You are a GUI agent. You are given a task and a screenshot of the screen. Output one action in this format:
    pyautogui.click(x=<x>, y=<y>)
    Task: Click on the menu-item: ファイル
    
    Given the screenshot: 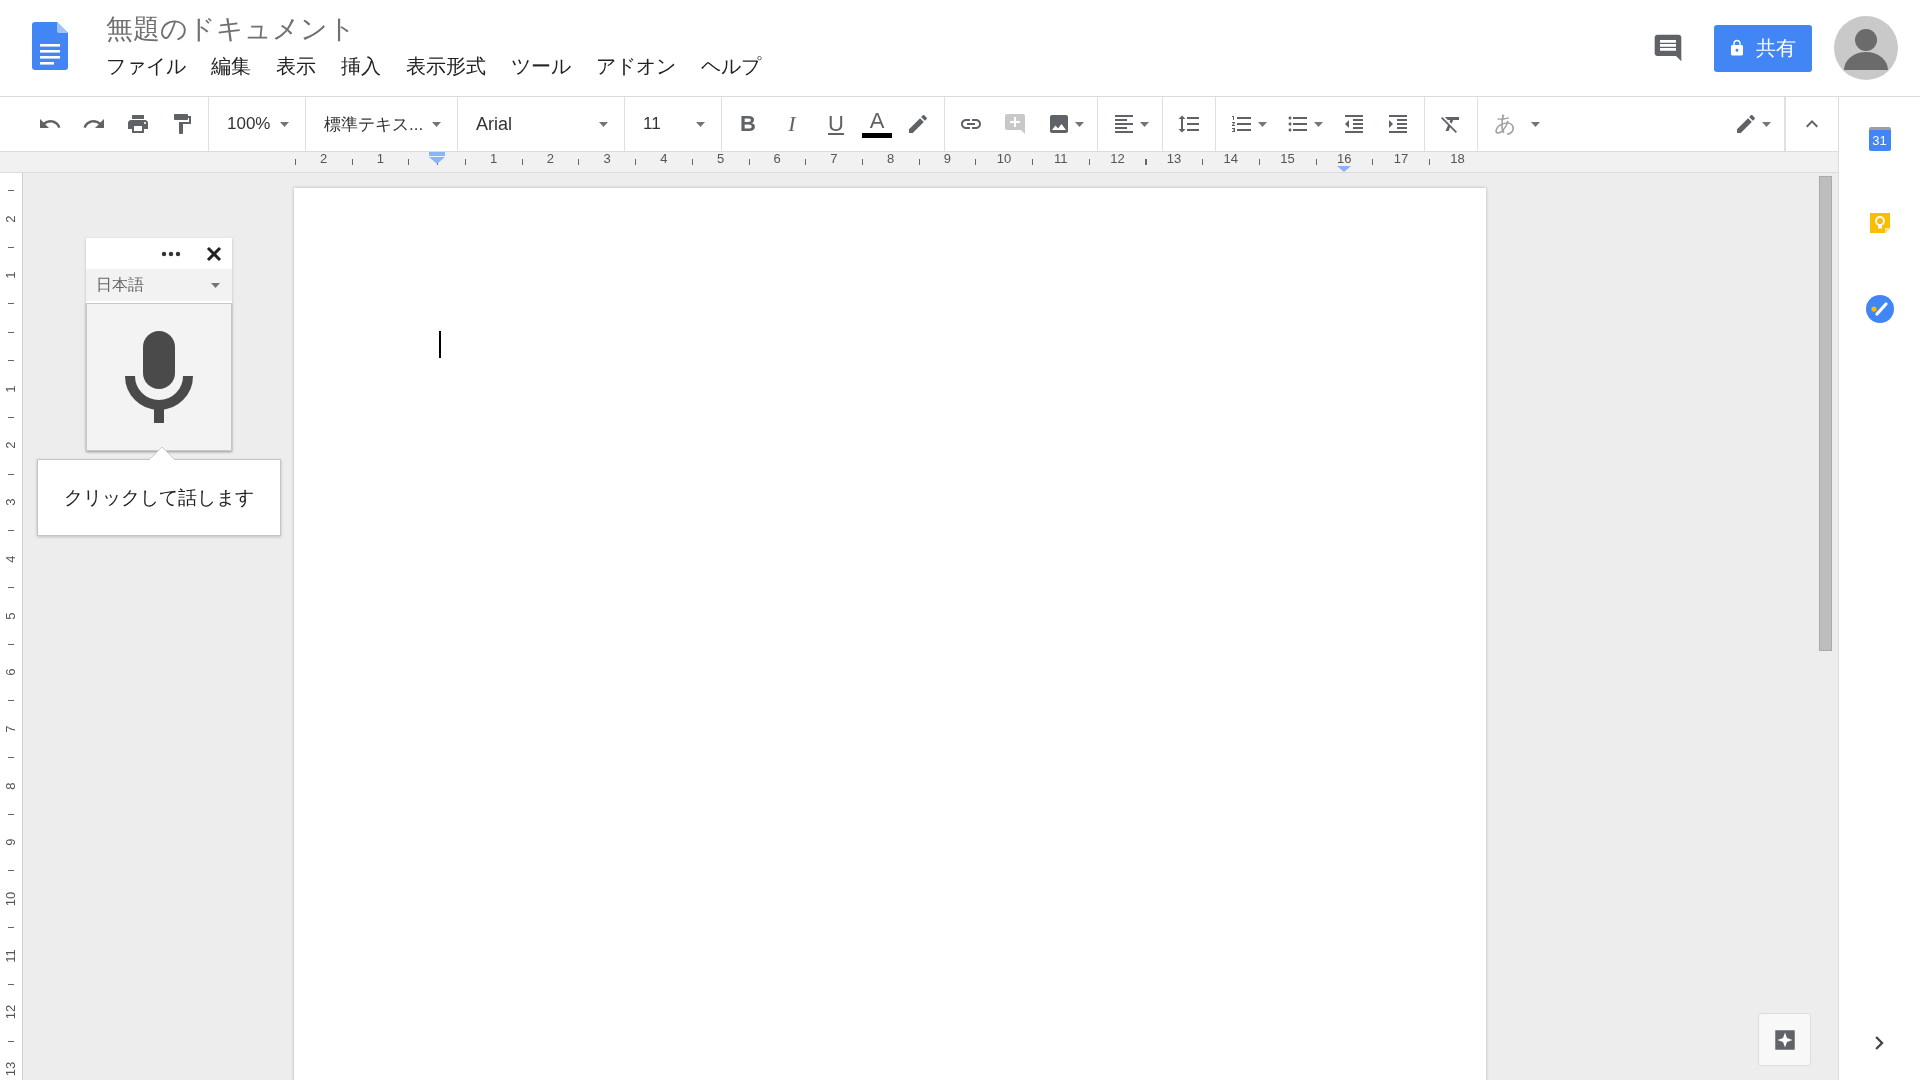 What is the action you would take?
    pyautogui.click(x=146, y=66)
    